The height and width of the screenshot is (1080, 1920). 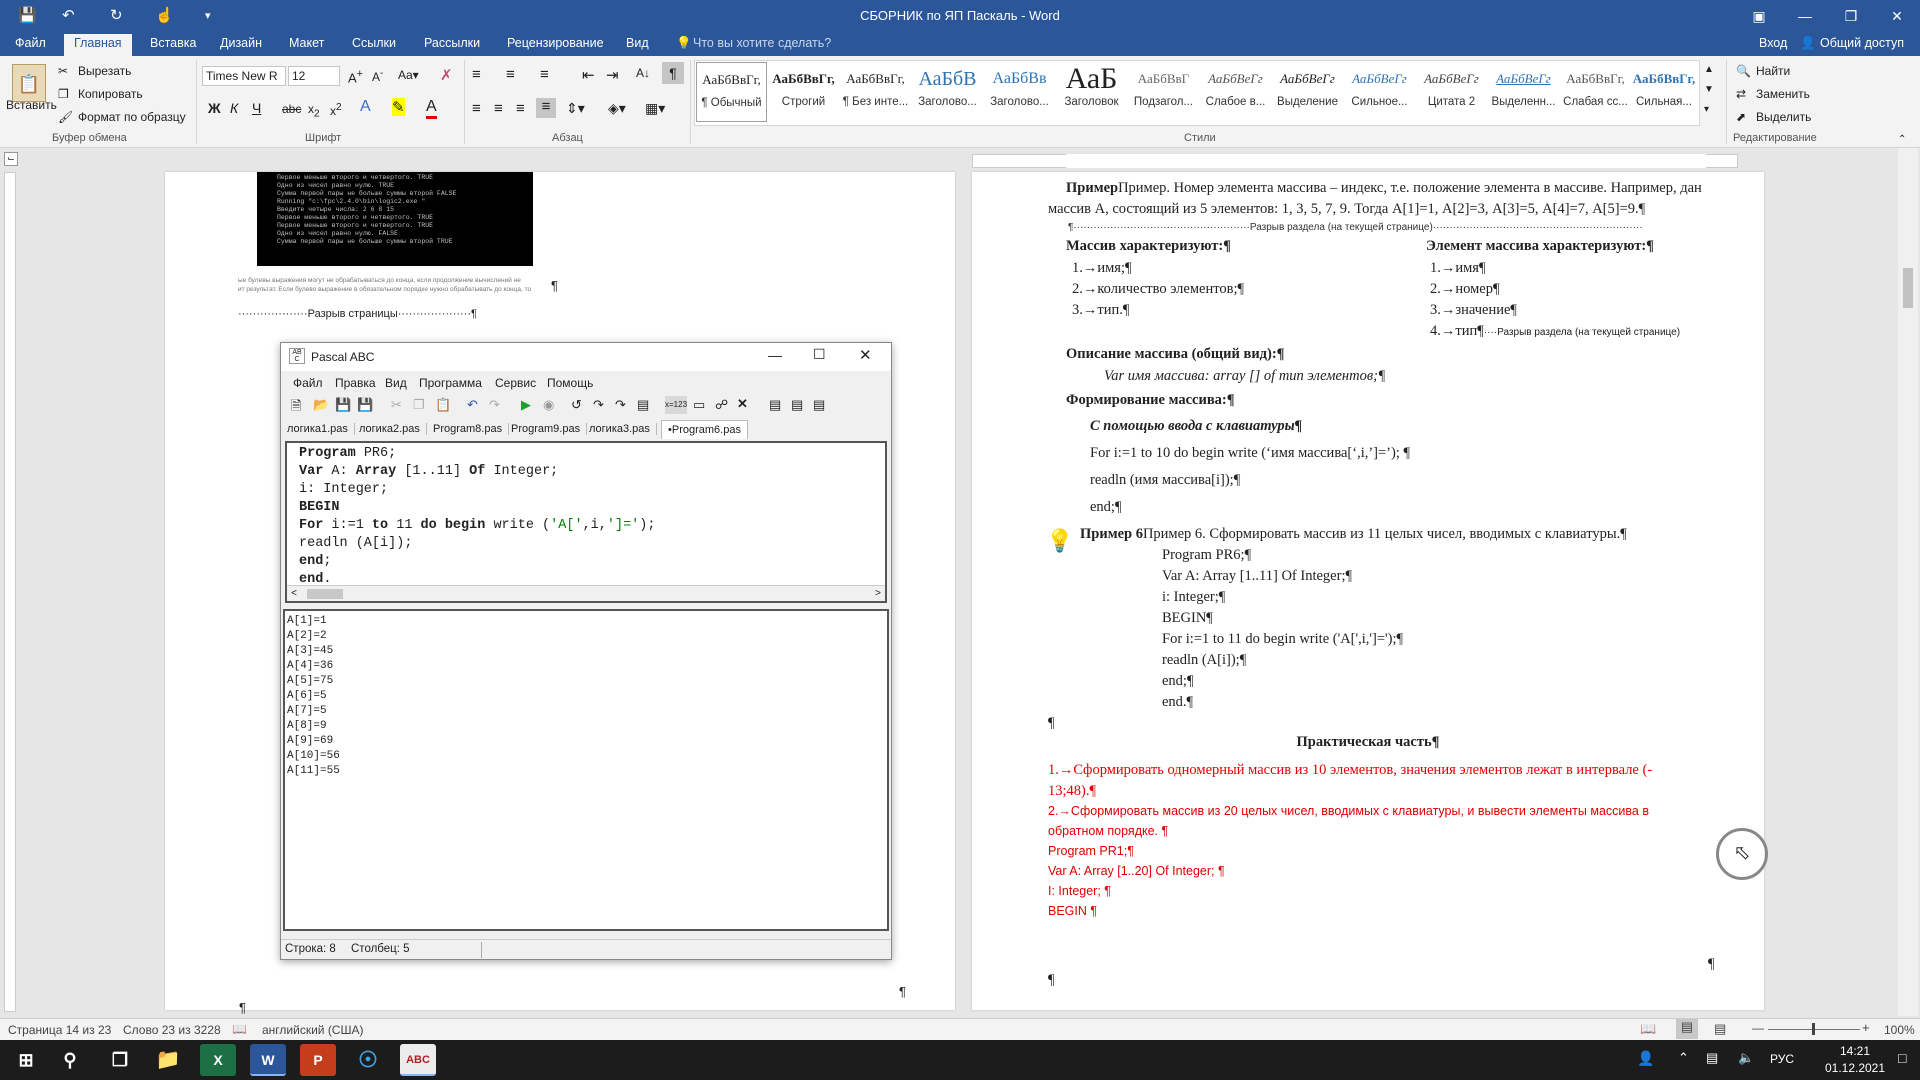 What do you see at coordinates (1855, 1051) in the screenshot?
I see `clock-time: 14:21` at bounding box center [1855, 1051].